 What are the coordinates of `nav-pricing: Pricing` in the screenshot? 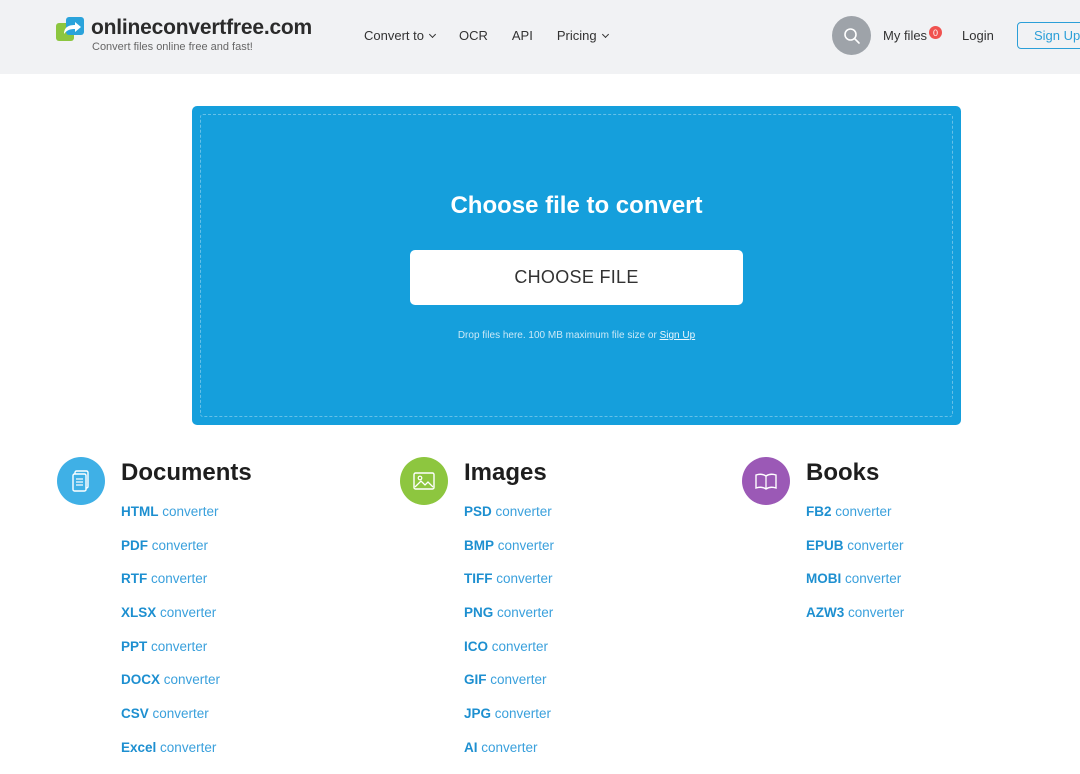 It's located at (582, 35).